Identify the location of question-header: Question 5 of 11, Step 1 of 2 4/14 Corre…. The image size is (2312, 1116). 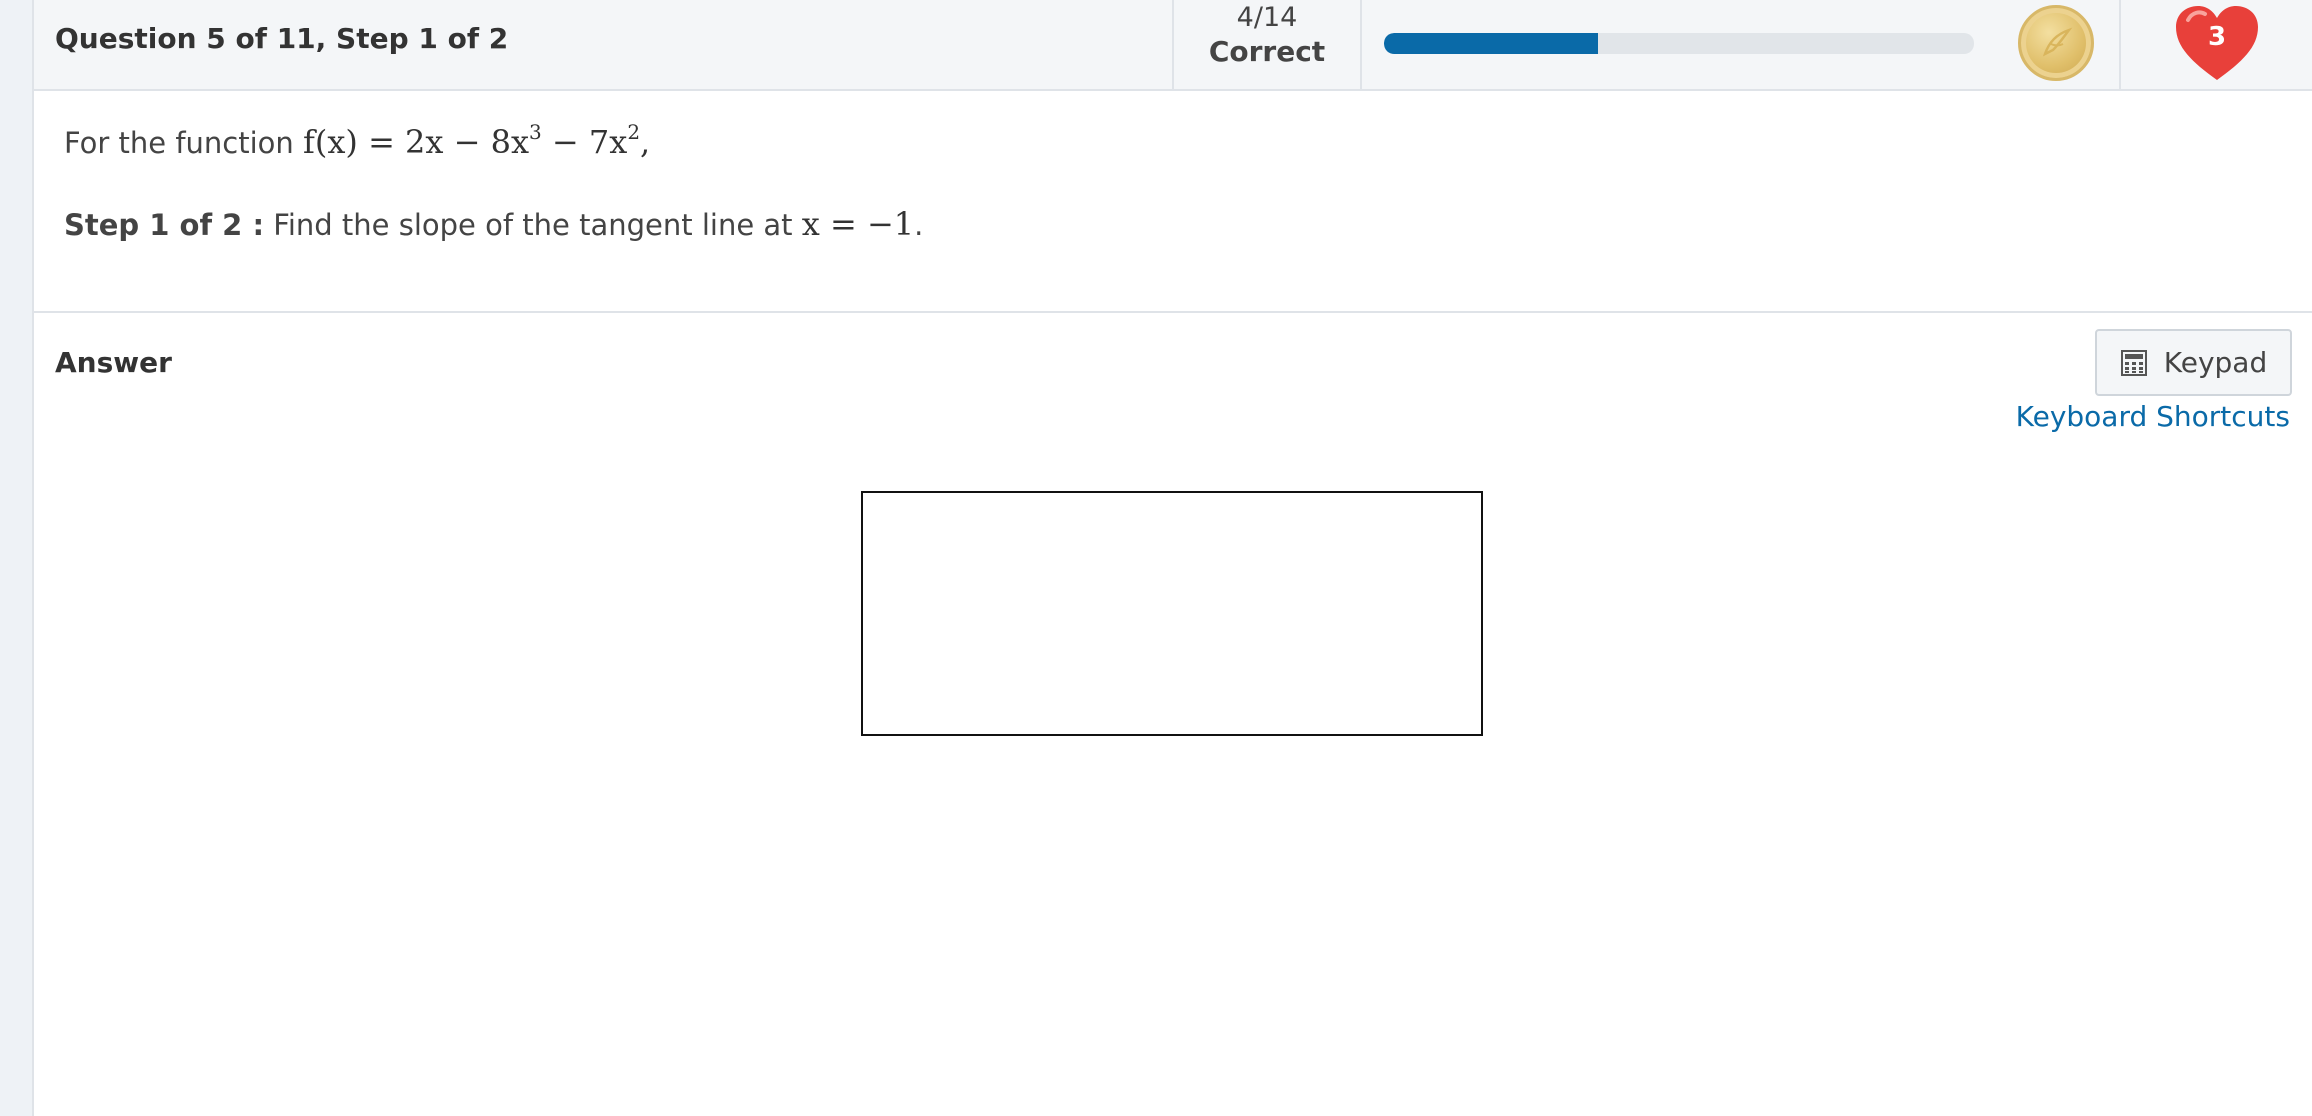
(1173, 45).